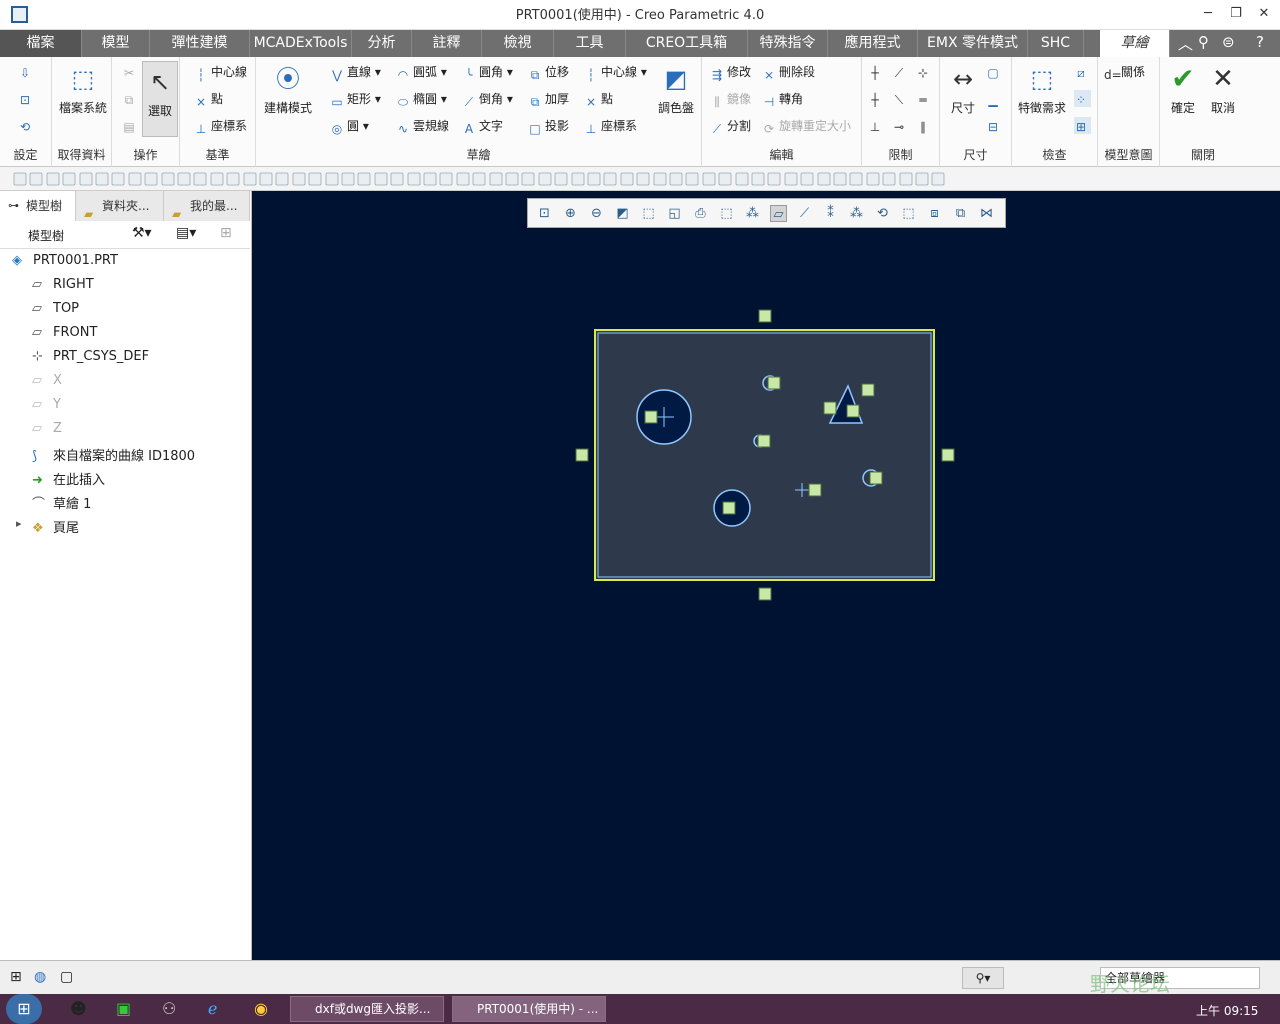 The image size is (1280, 1024). What do you see at coordinates (764, 455) in the screenshot?
I see `sketch-rectangle` at bounding box center [764, 455].